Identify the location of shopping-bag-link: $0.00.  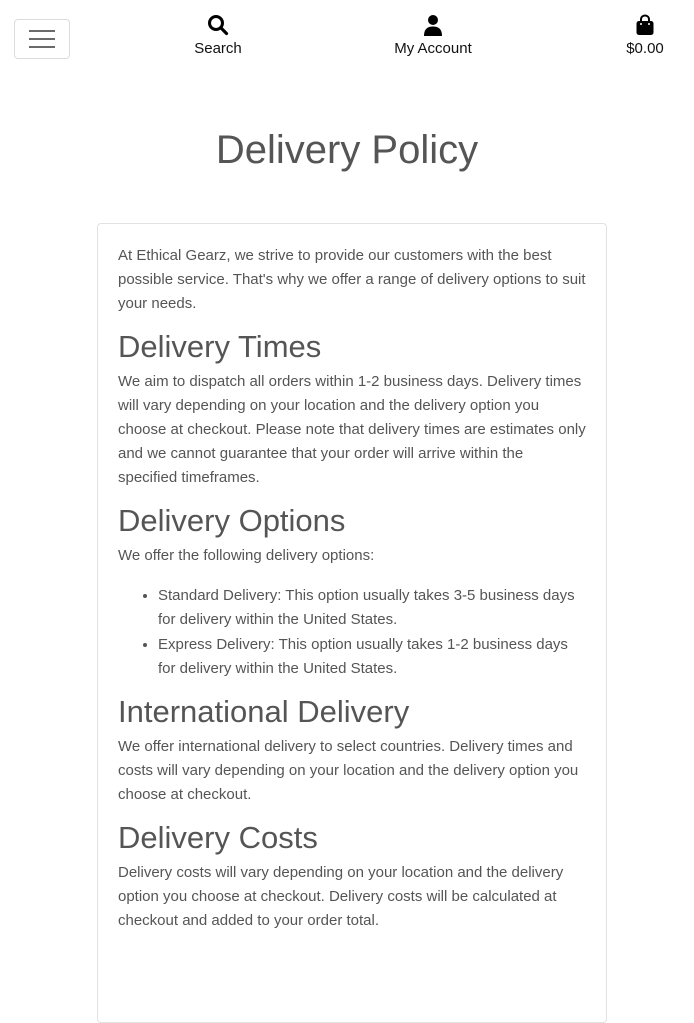
(645, 36).